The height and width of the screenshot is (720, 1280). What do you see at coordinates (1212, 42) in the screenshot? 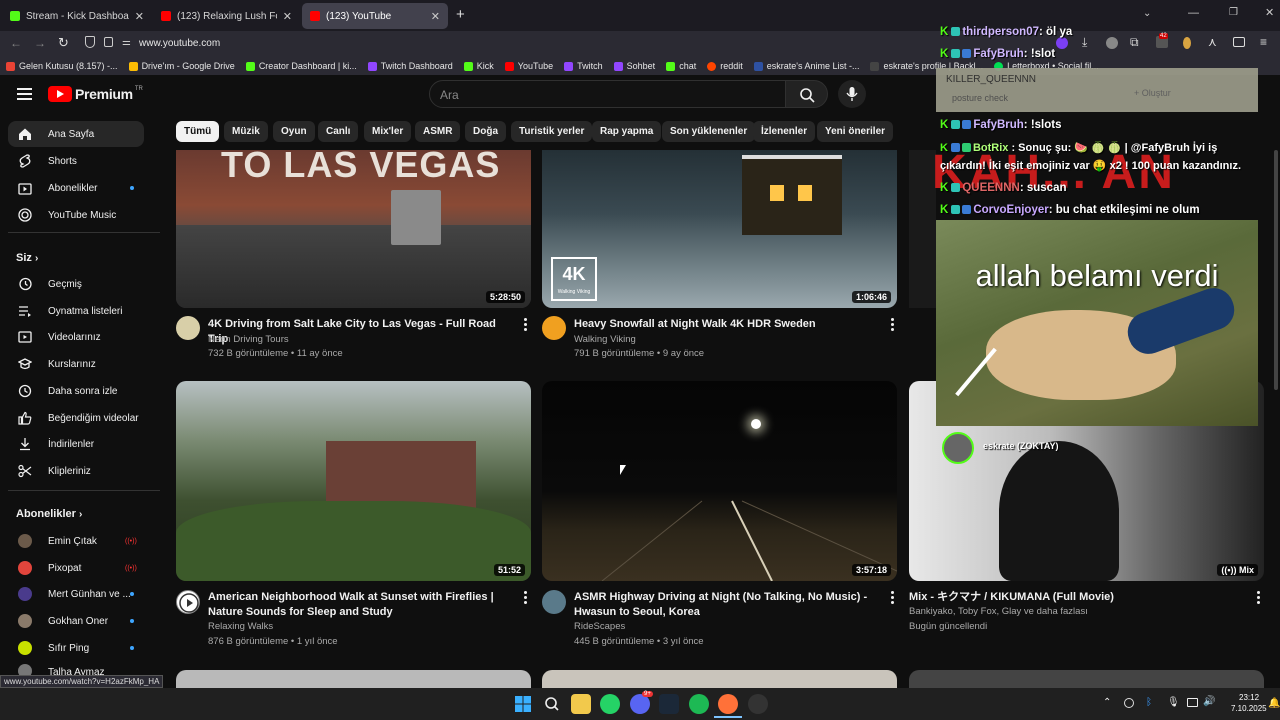
I see `extension-icon: ⋏` at bounding box center [1212, 42].